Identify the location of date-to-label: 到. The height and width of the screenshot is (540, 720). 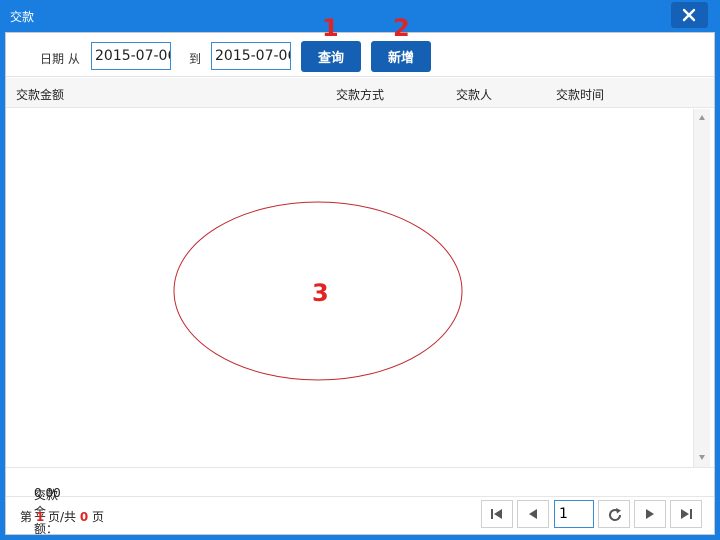
(195, 59).